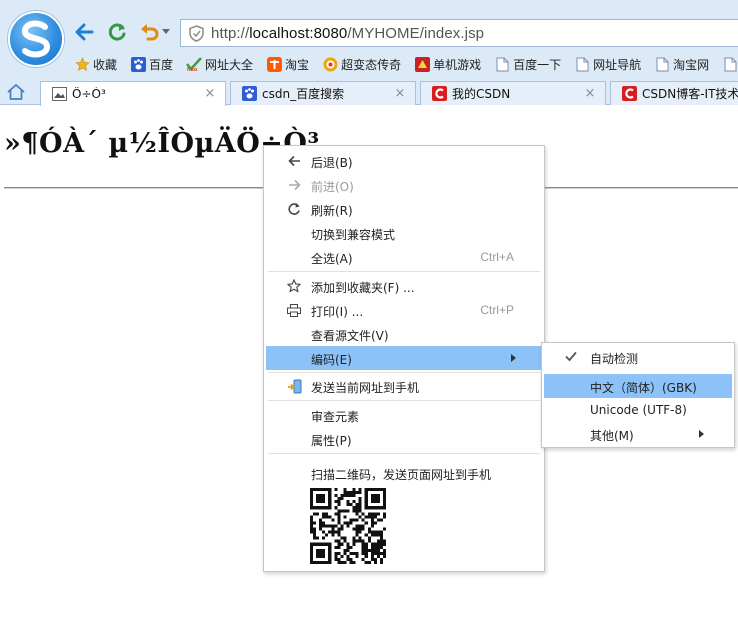  Describe the element at coordinates (527, 64) in the screenshot. I see `bookmark-baidu-search: 百度一下` at that location.